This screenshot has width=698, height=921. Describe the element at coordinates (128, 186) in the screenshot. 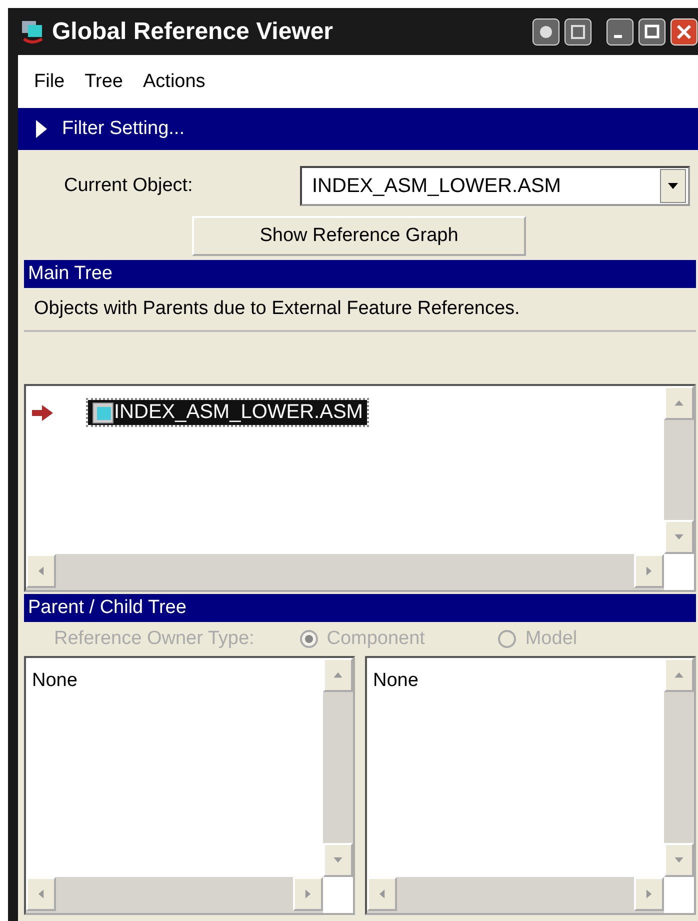

I see `current-object-label: Current Object:` at that location.